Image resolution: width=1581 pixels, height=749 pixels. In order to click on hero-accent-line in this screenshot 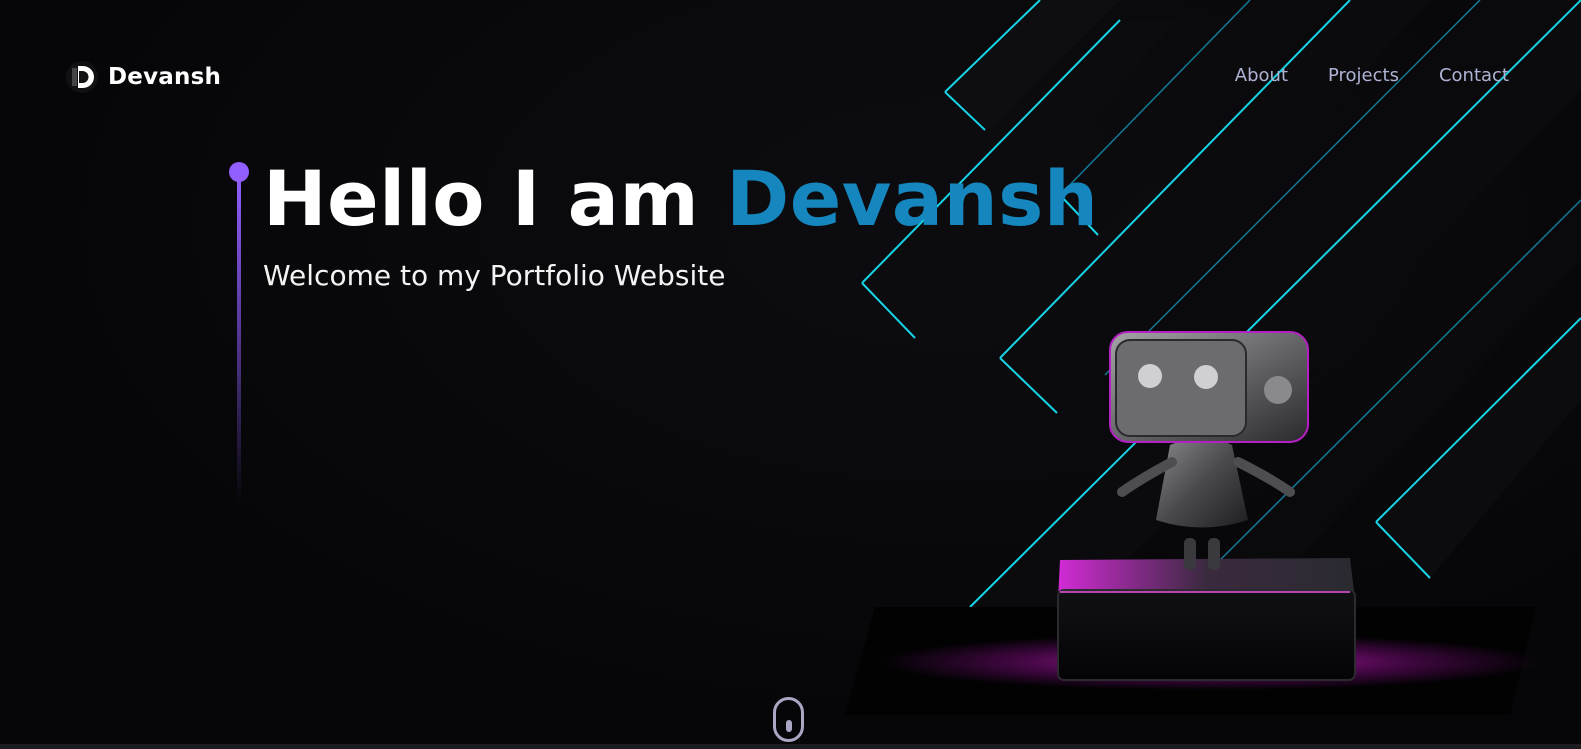, I will do `click(240, 332)`.